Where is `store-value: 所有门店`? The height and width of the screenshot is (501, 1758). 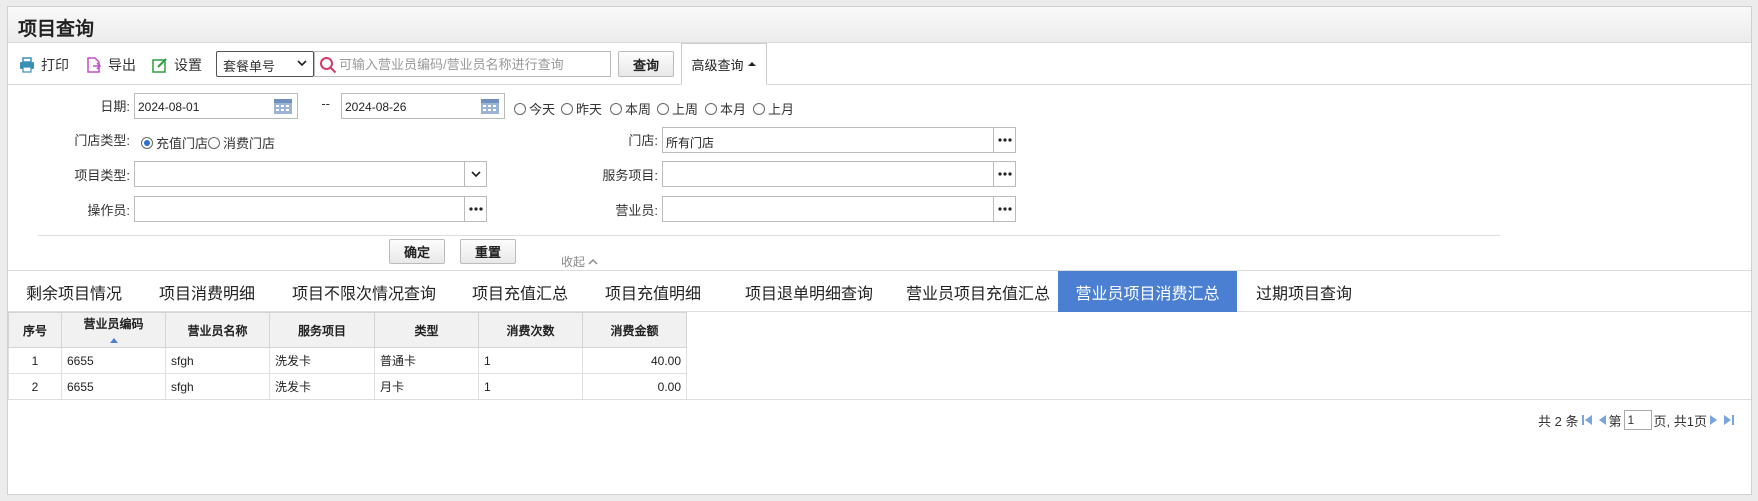 store-value: 所有门店 is located at coordinates (690, 143).